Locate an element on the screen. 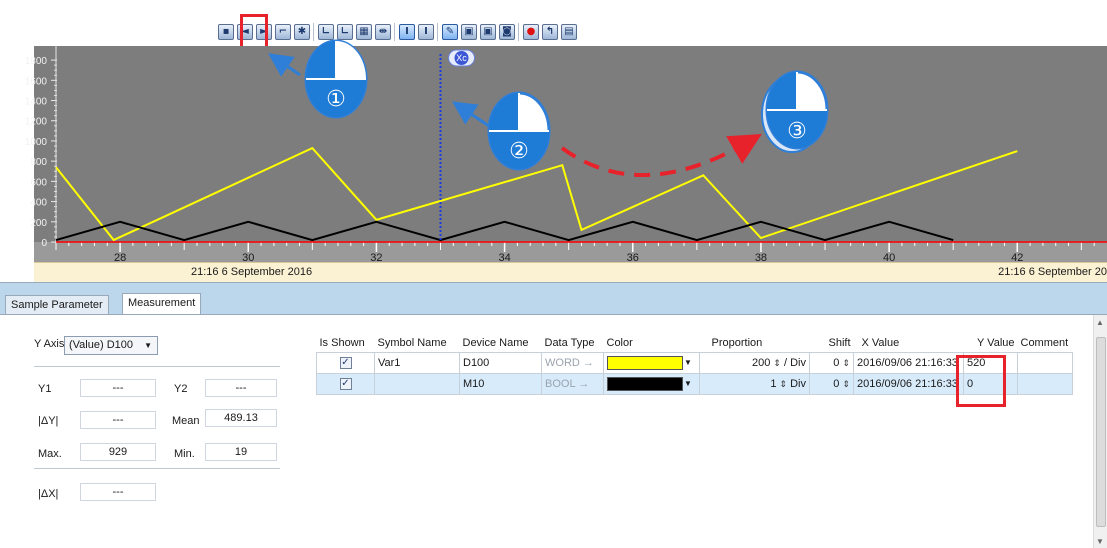 The height and width of the screenshot is (548, 1107). proportion-stepper: 1 ⇕ Div is located at coordinates (754, 383).